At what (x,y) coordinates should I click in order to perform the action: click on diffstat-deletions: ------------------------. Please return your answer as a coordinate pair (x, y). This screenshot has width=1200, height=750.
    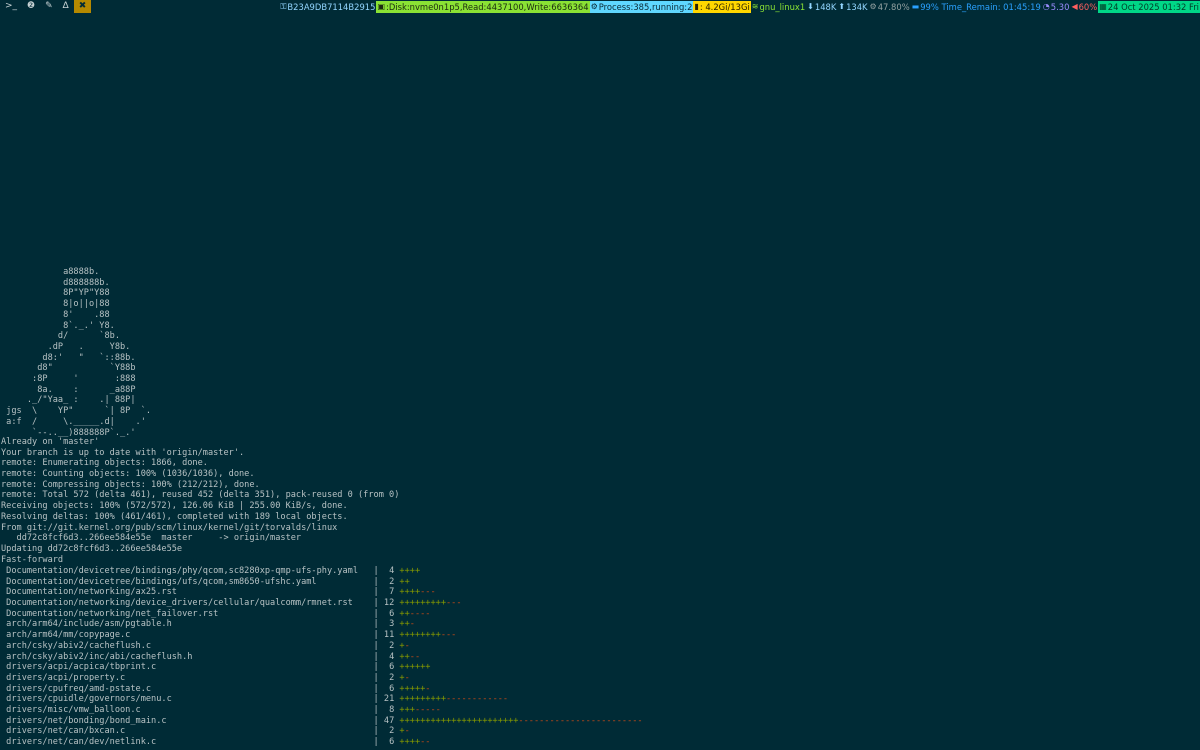
    Looking at the image, I should click on (580, 720).